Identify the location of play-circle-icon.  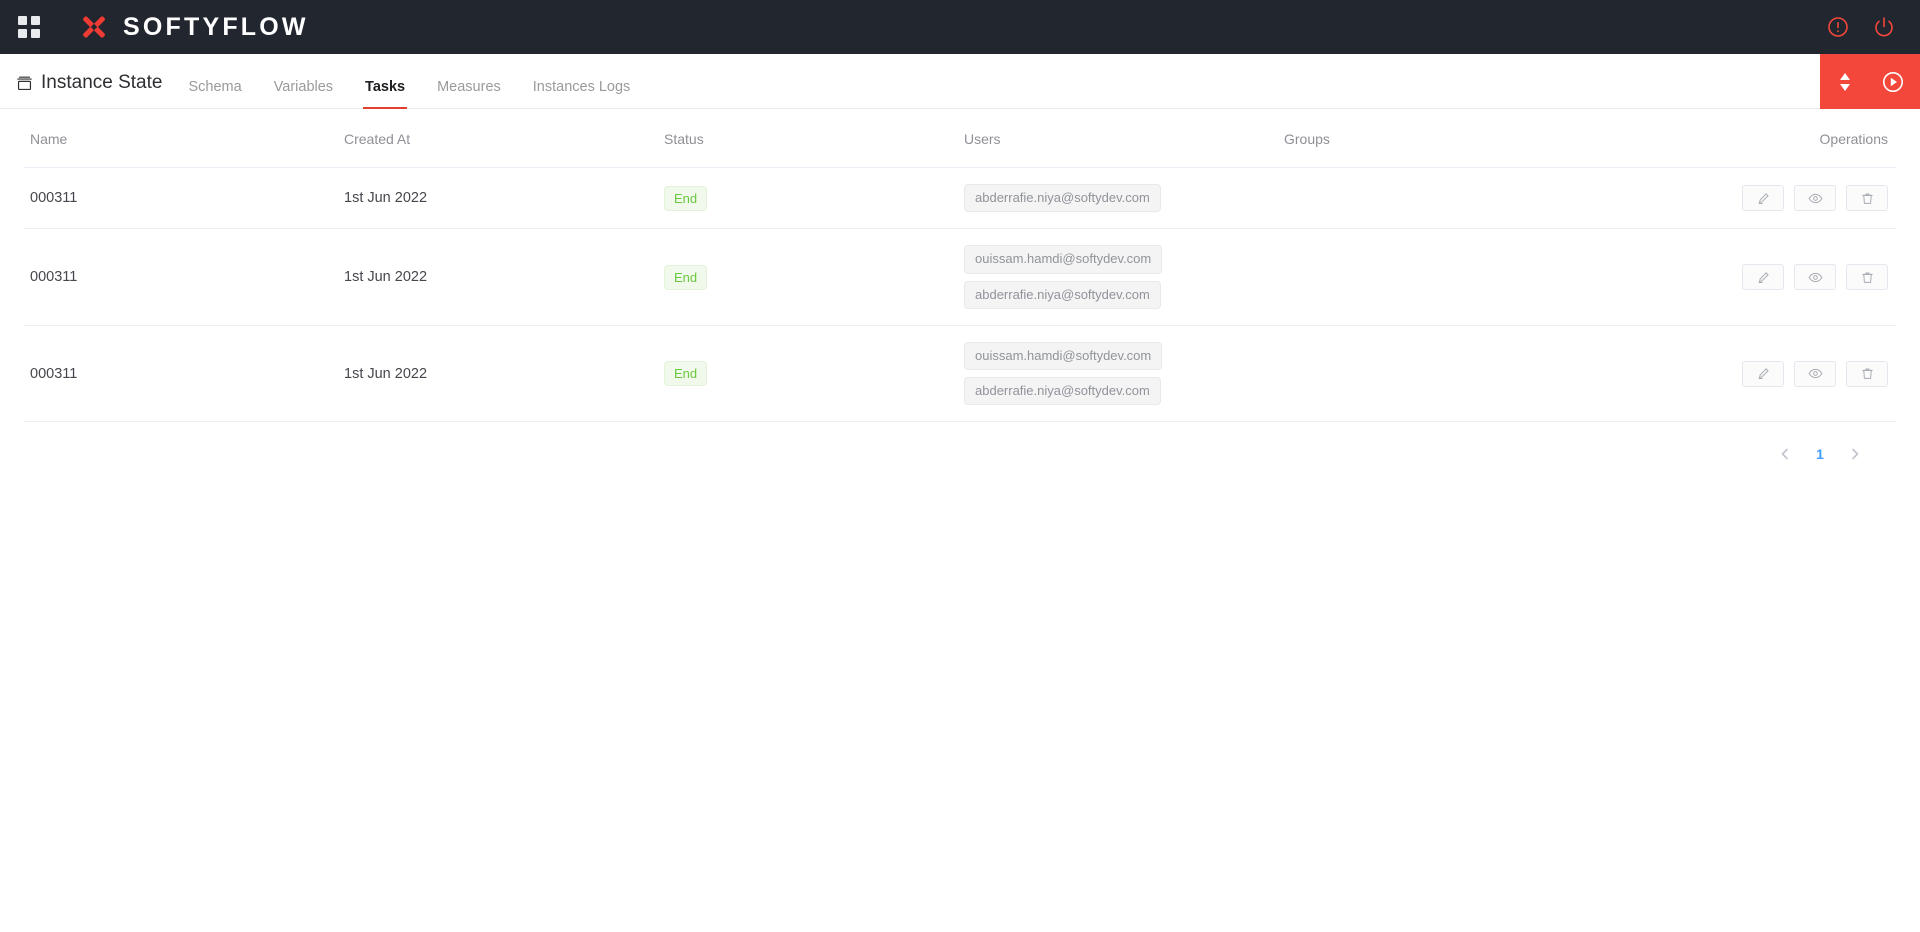
(1893, 82).